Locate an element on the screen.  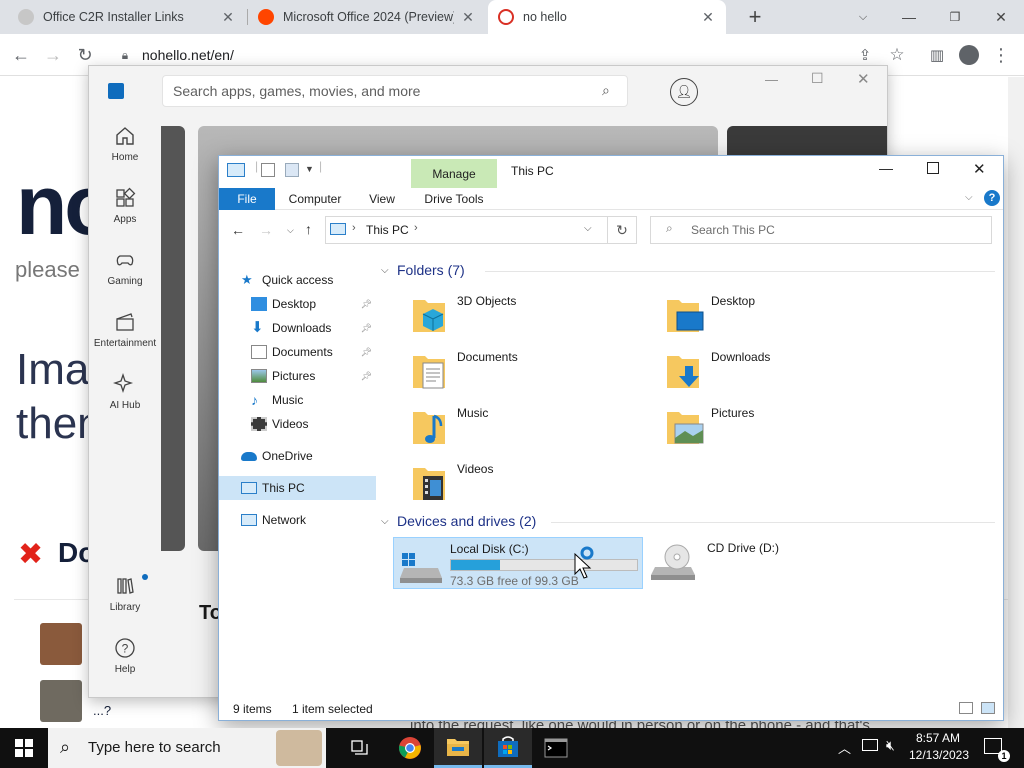
taskbar-file-explorer is located at coordinates (458, 748).